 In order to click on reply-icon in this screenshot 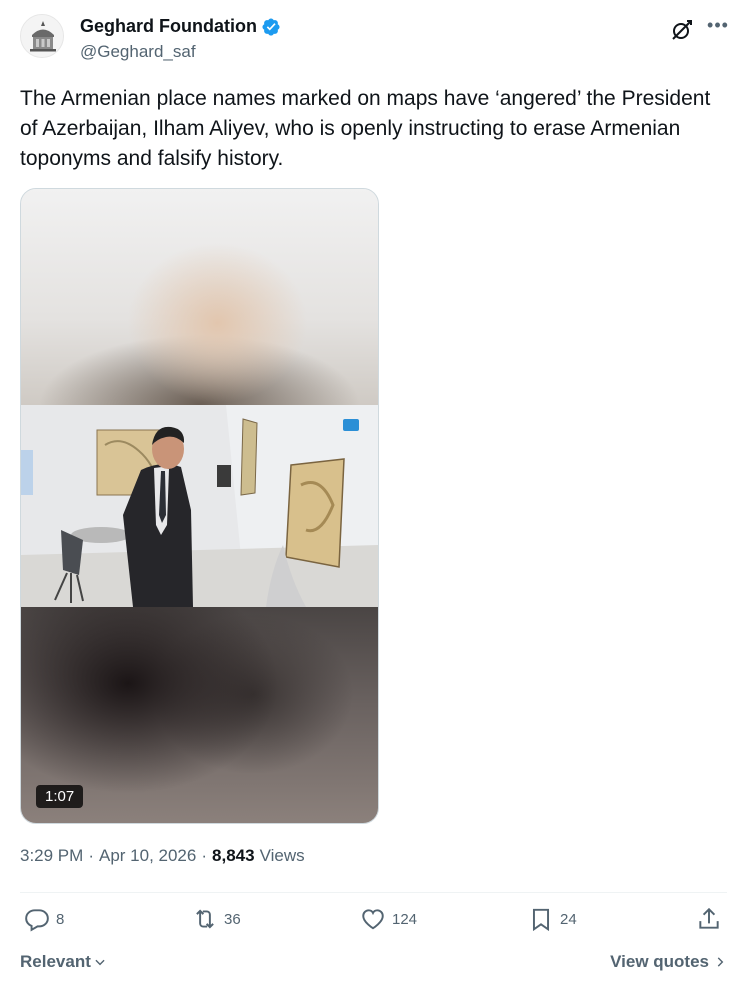, I will do `click(37, 920)`.